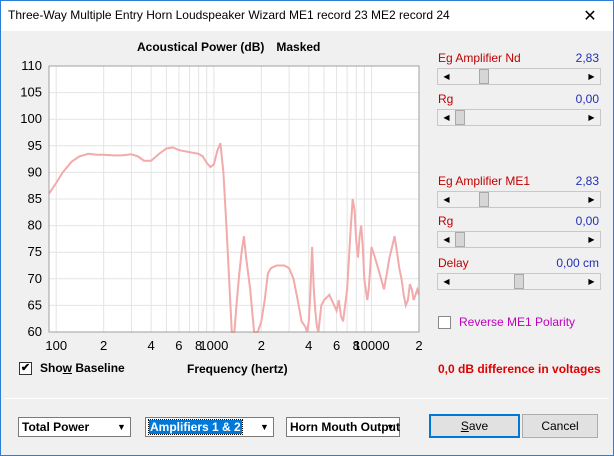 Image resolution: width=614 pixels, height=456 pixels. Describe the element at coordinates (446, 221) in the screenshot. I see `rg2-label: Rg` at that location.